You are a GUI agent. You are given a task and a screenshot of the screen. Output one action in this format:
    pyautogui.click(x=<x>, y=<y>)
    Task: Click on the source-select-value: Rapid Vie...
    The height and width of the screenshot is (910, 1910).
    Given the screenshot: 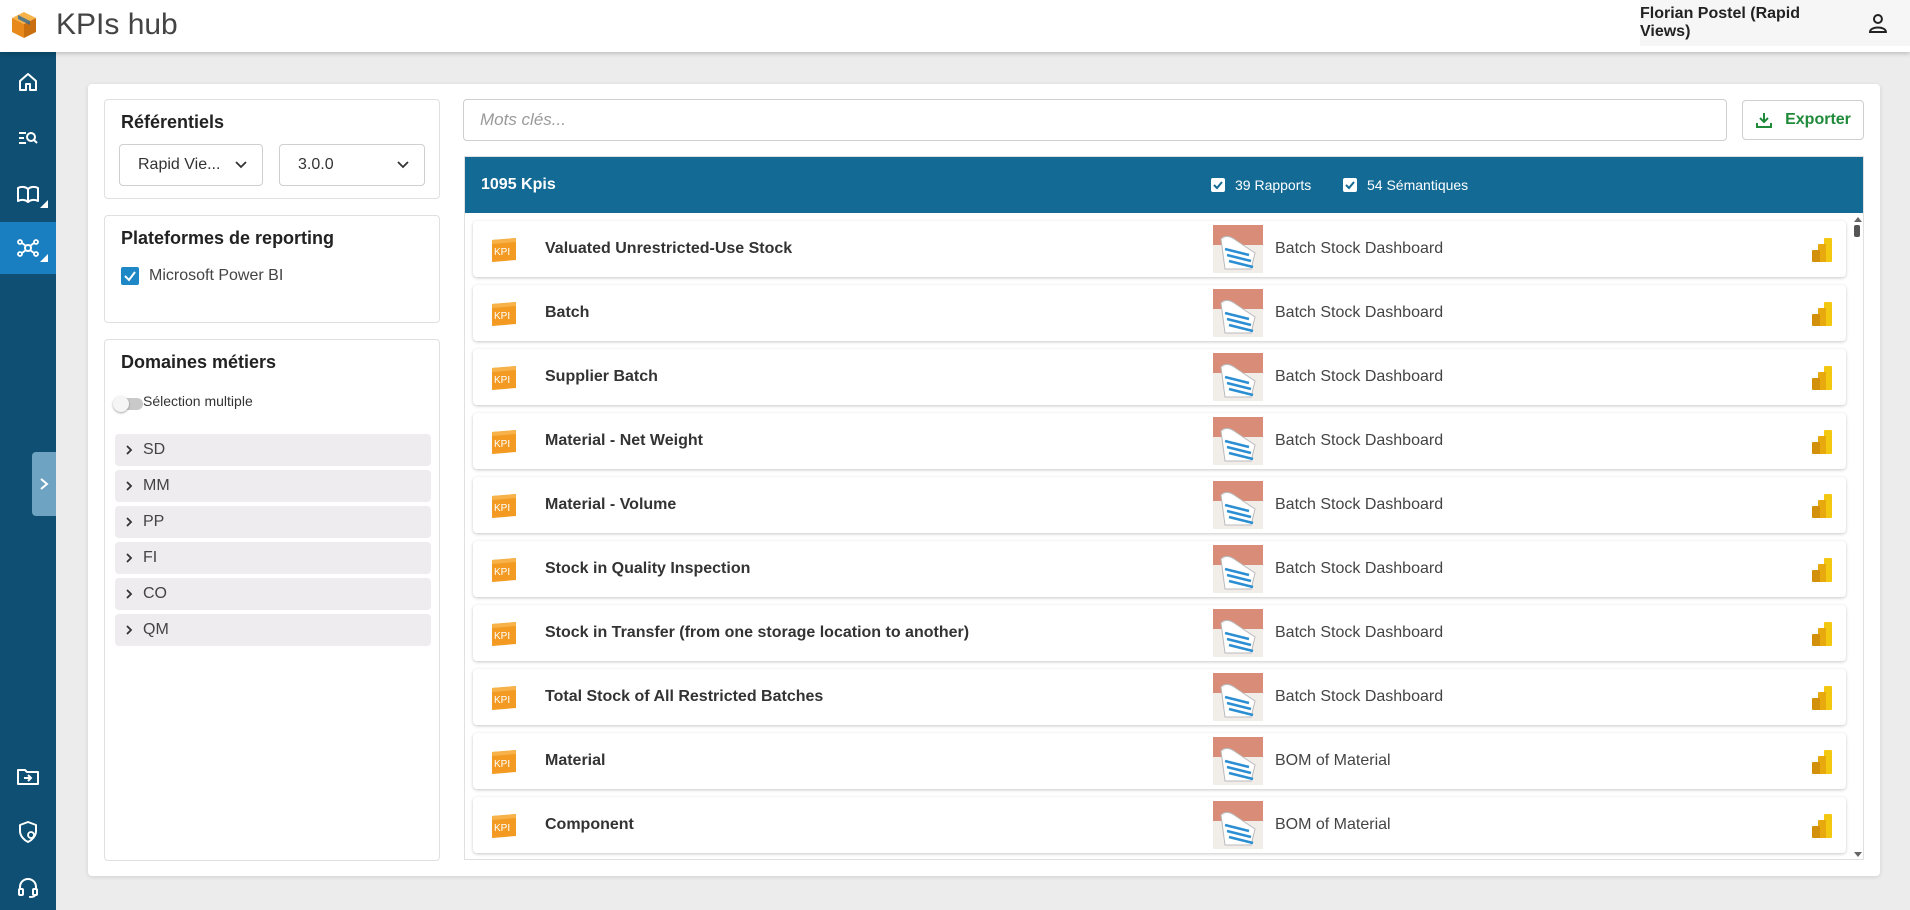 What is the action you would take?
    pyautogui.click(x=179, y=164)
    